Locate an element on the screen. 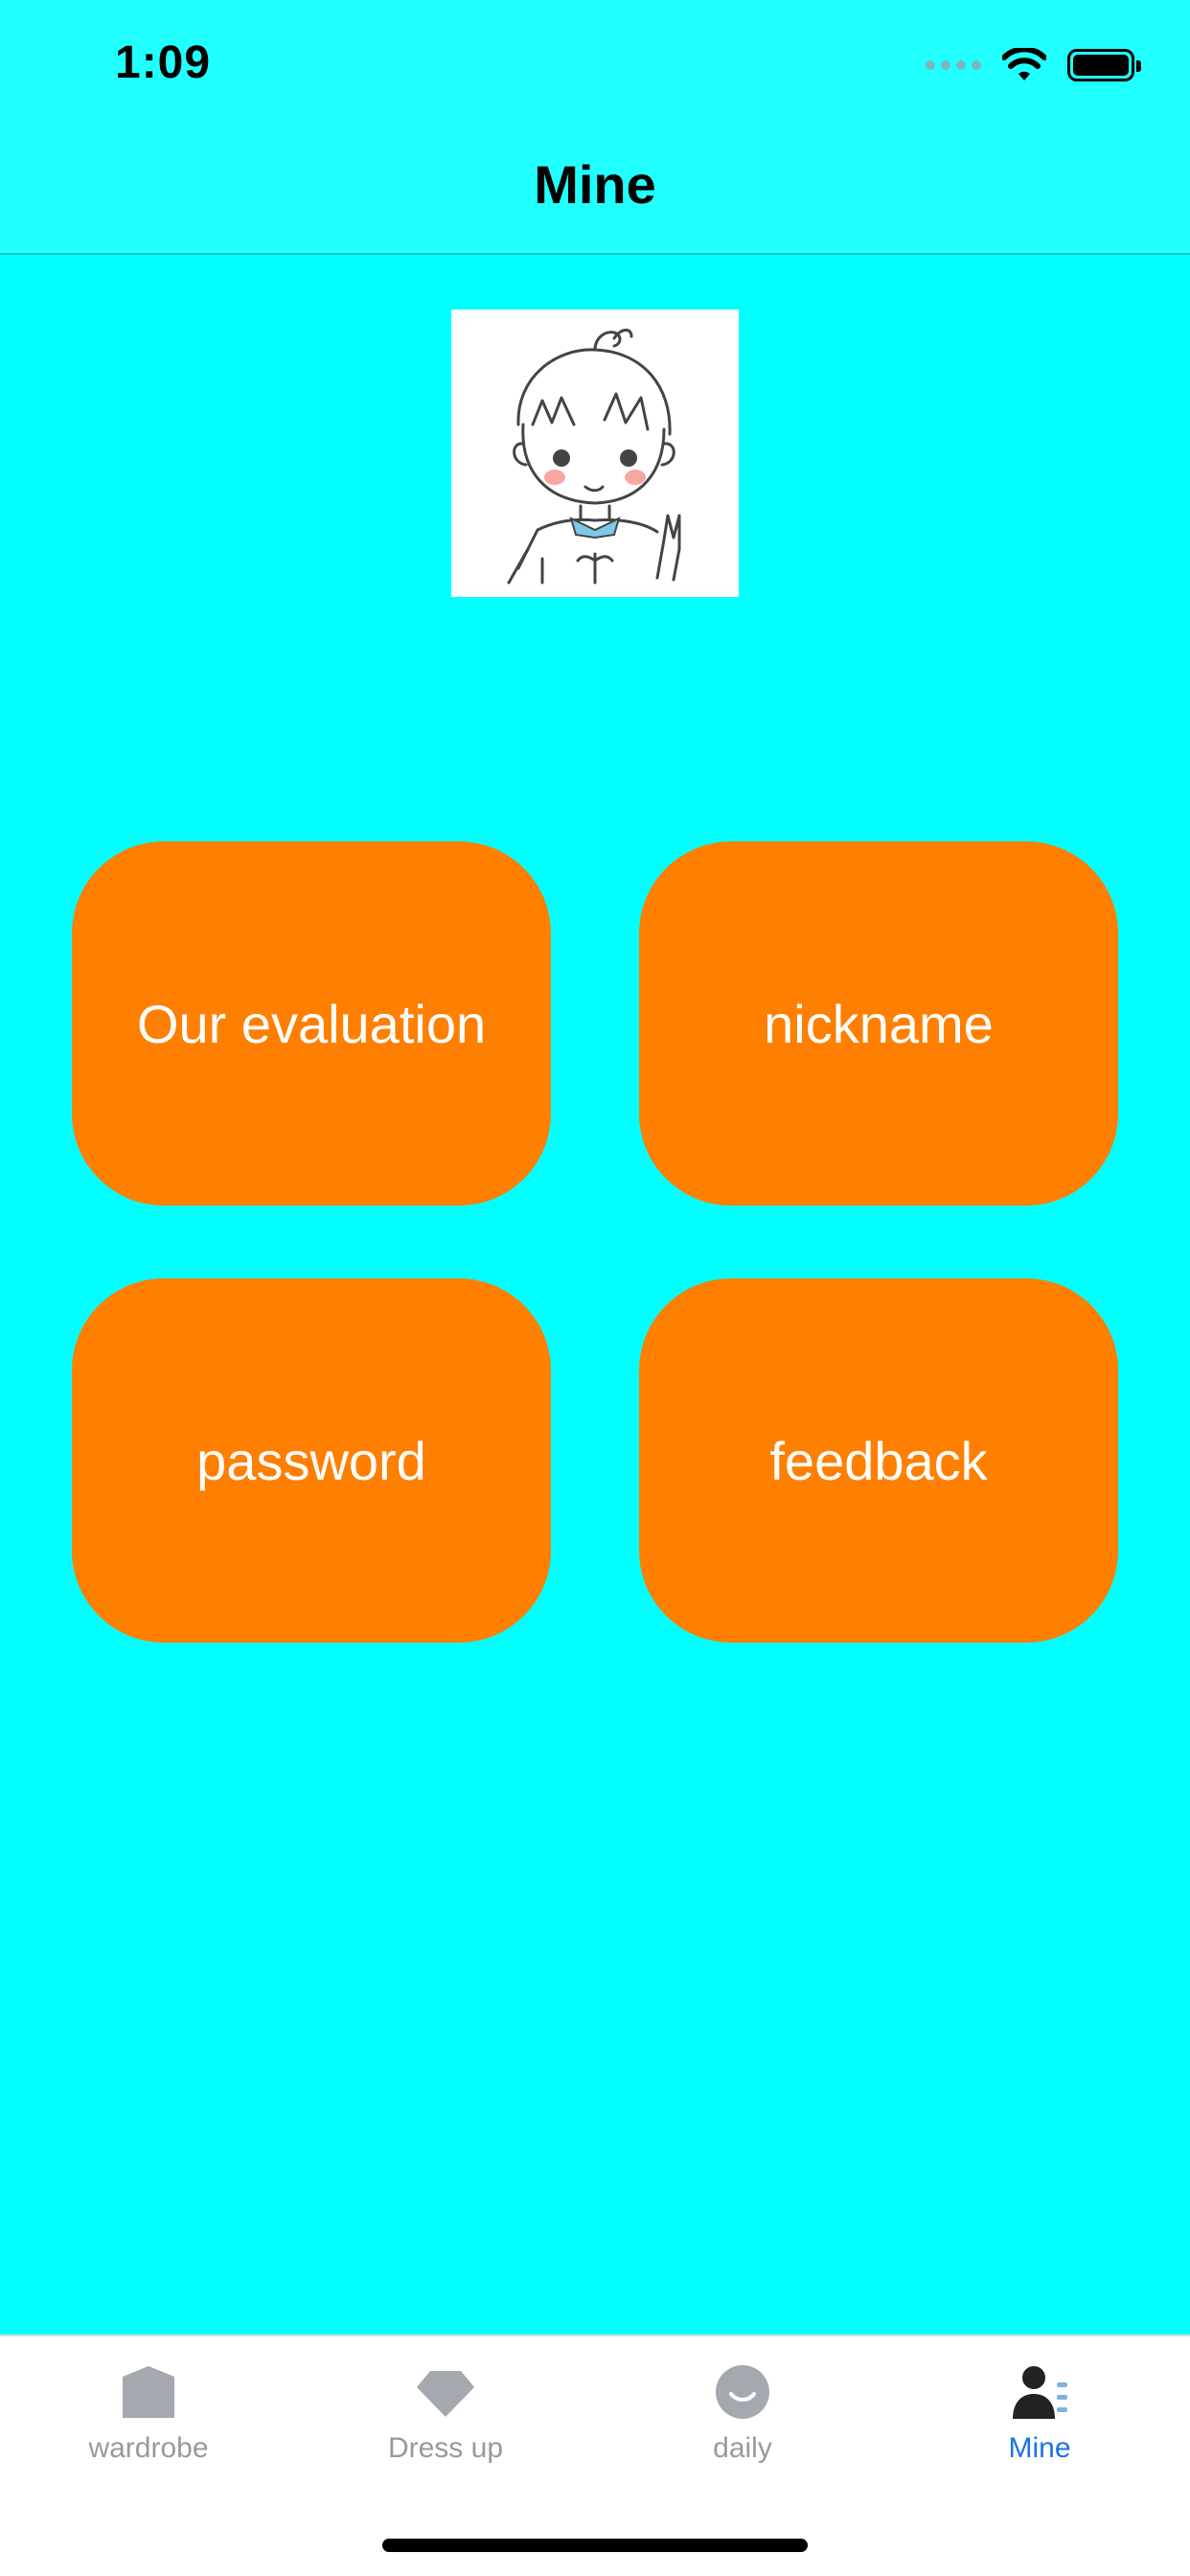 The width and height of the screenshot is (1190, 2576). tab-mine-label: Mine is located at coordinates (1039, 2448).